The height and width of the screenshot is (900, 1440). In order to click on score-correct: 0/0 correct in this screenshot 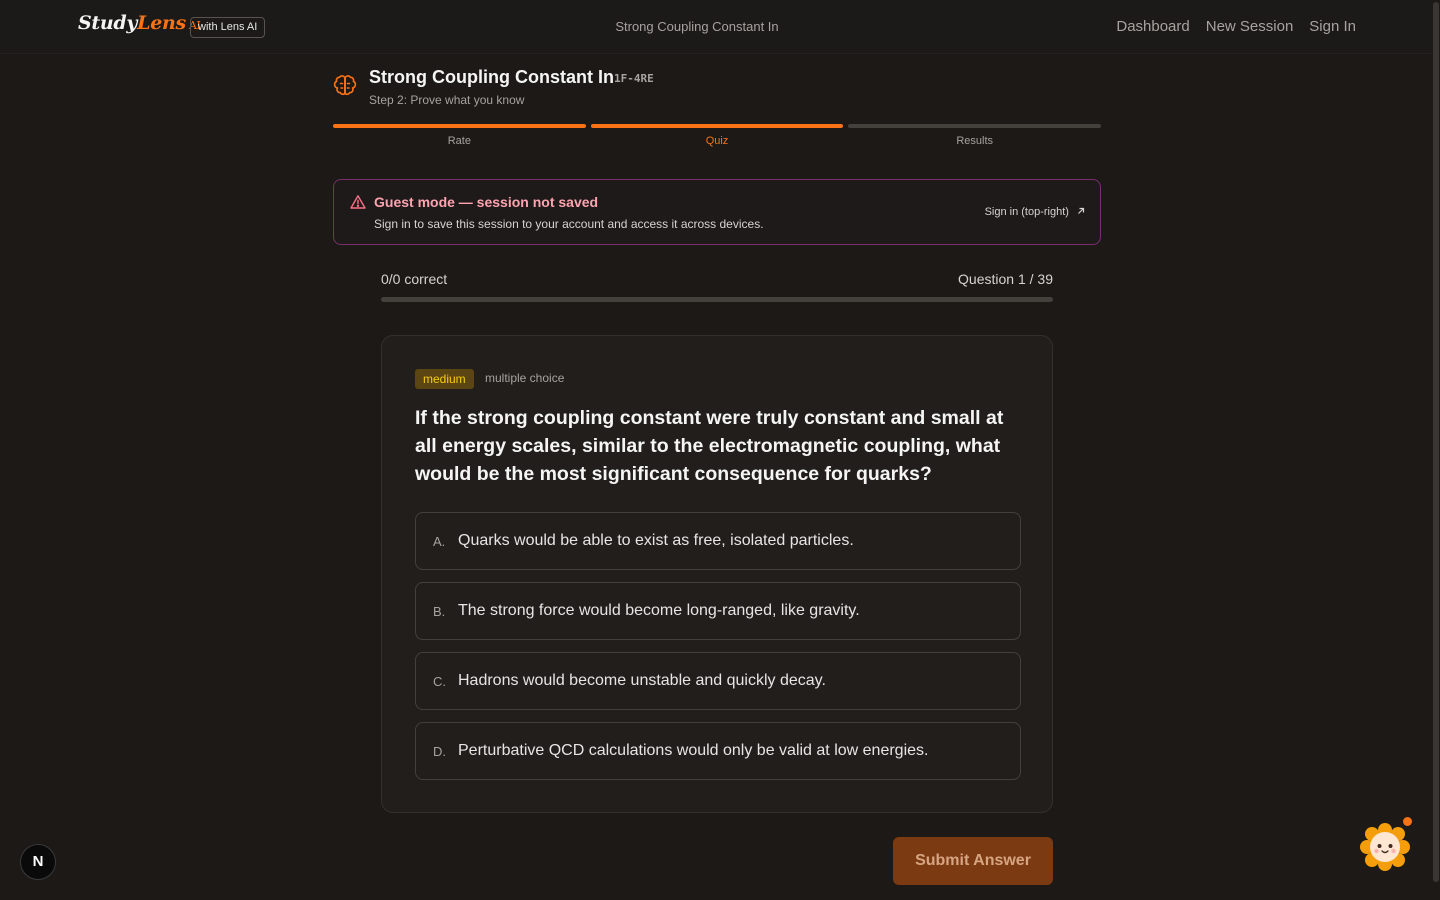, I will do `click(414, 279)`.